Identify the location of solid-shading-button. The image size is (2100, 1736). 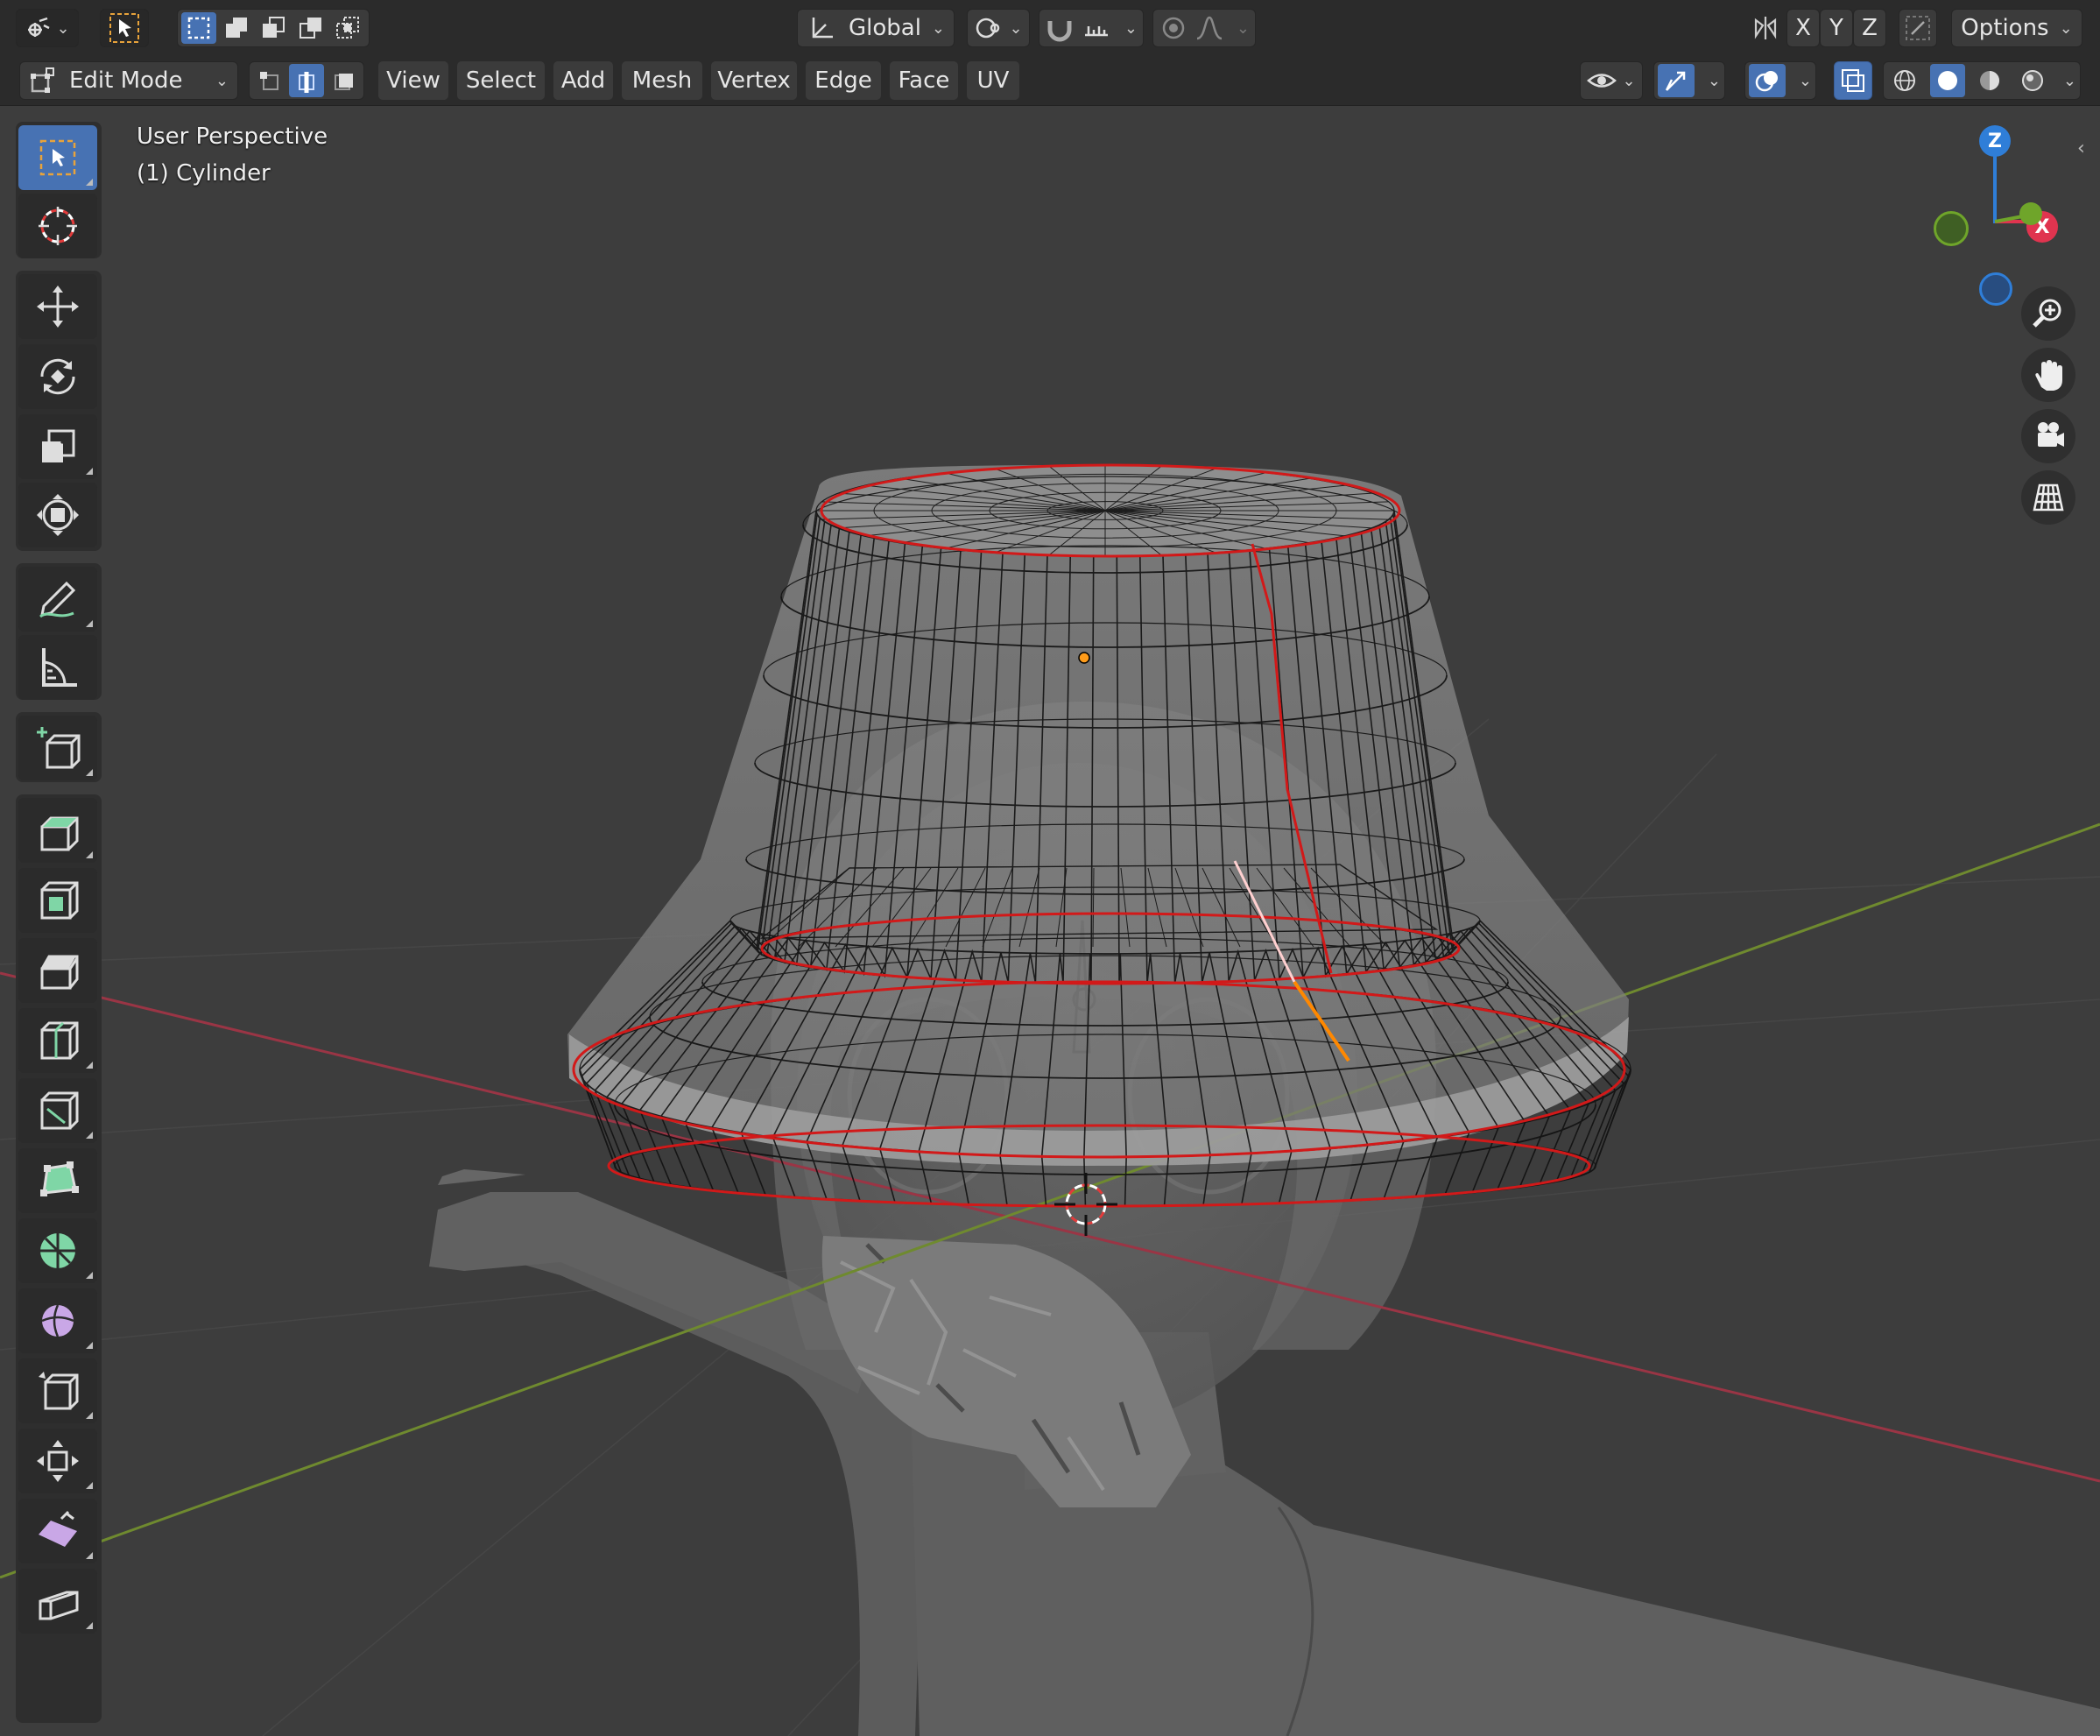
(1947, 80).